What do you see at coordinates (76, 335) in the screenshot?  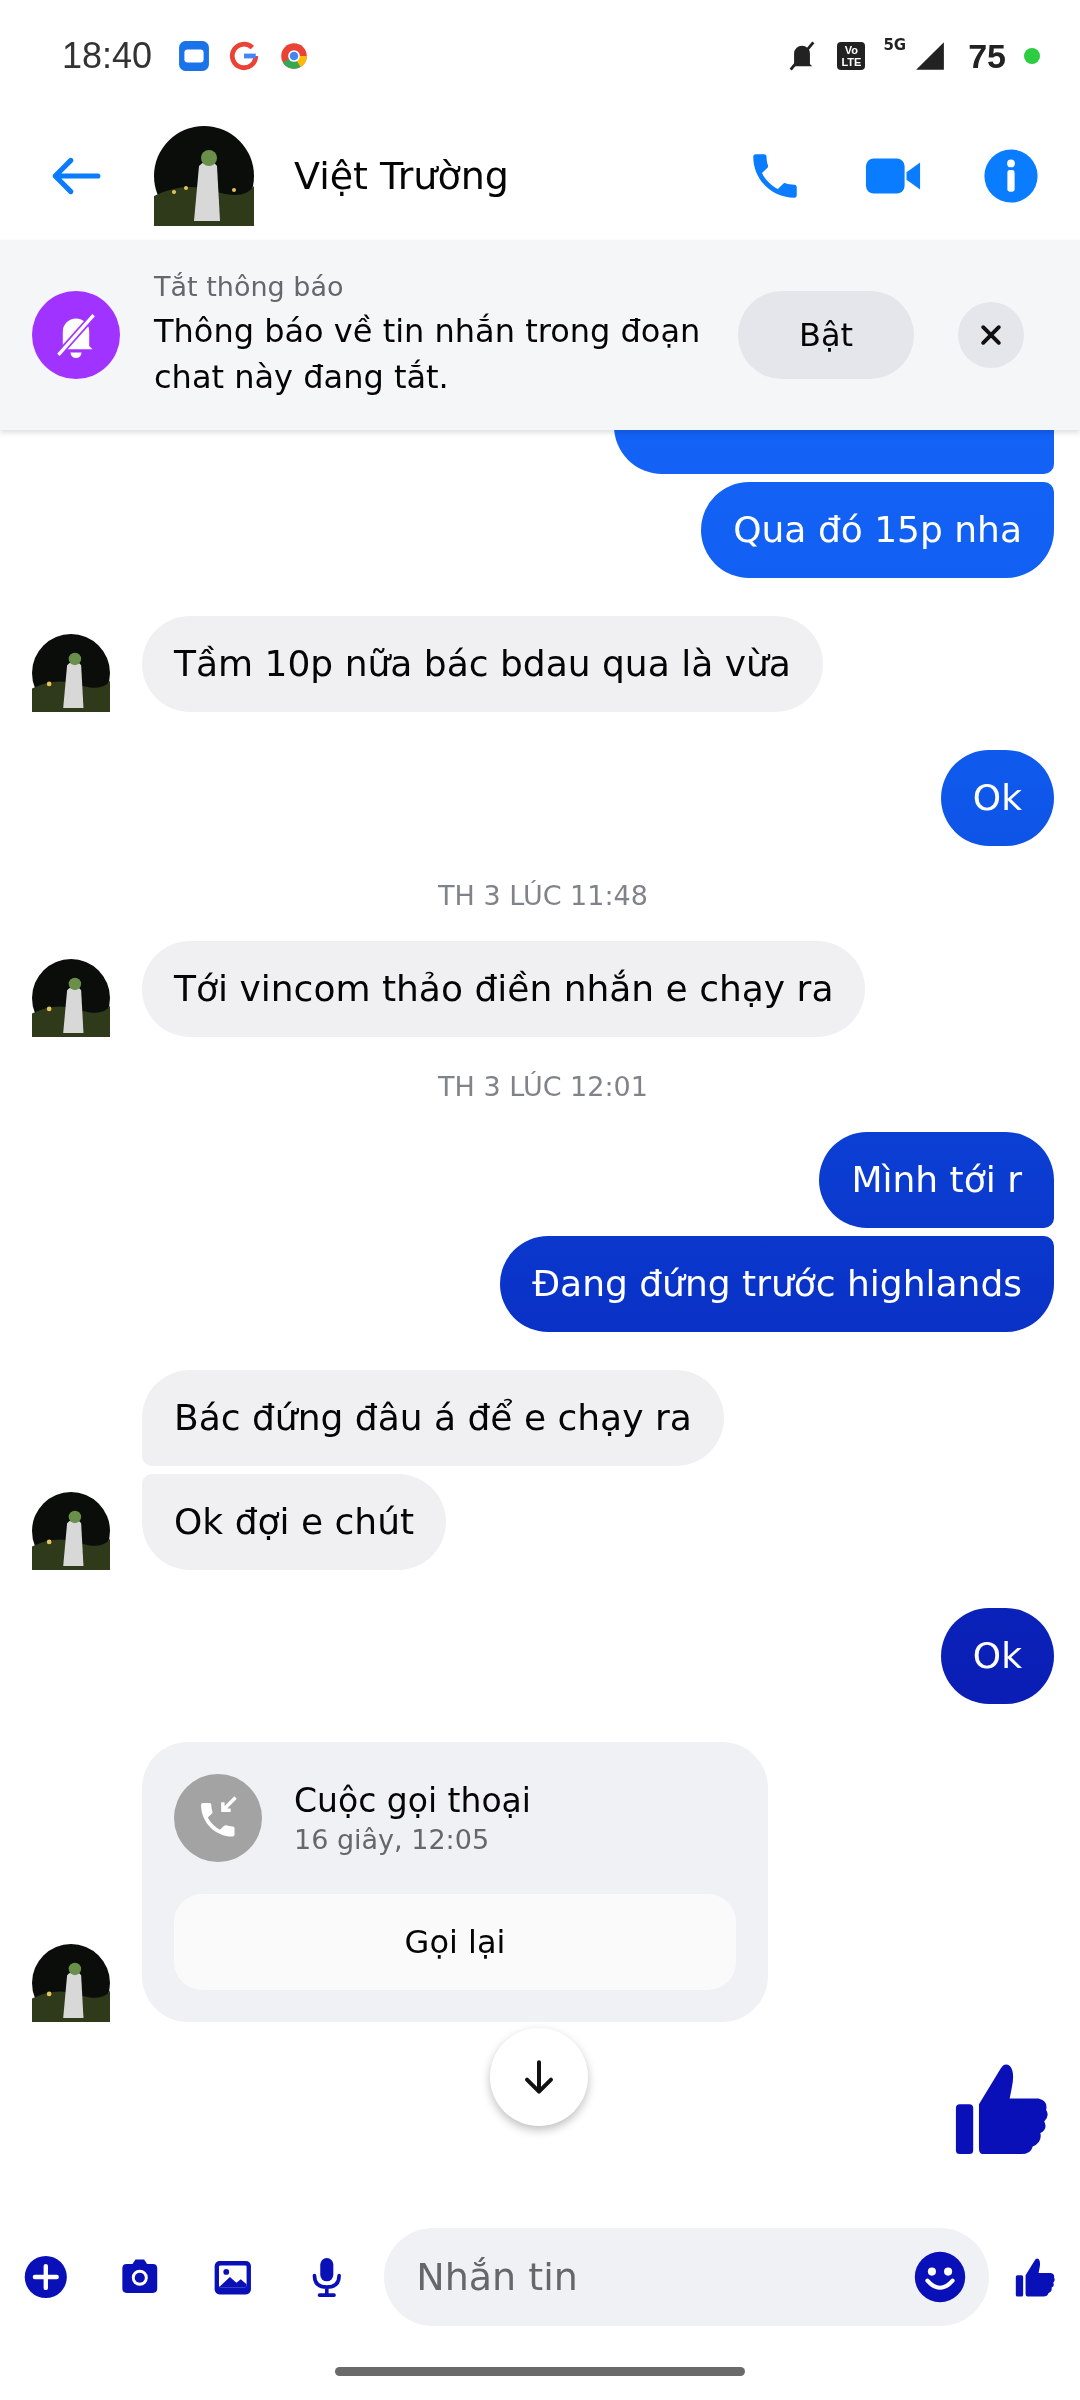 I see `bell-off-icon` at bounding box center [76, 335].